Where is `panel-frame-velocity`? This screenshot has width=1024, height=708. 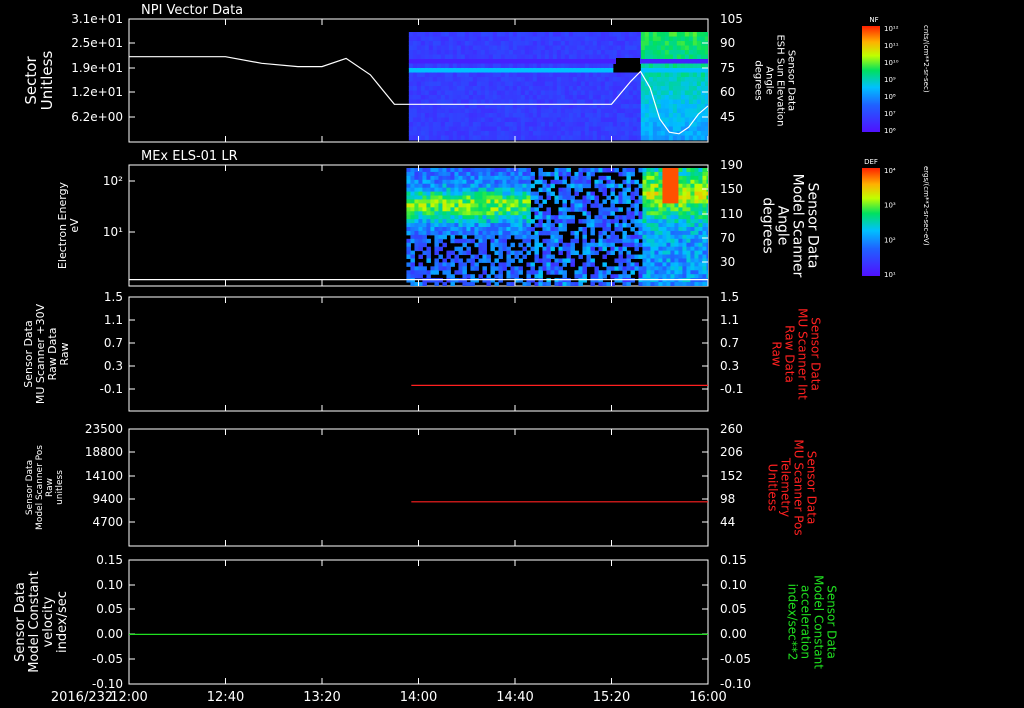
panel-frame-velocity is located at coordinates (418, 622).